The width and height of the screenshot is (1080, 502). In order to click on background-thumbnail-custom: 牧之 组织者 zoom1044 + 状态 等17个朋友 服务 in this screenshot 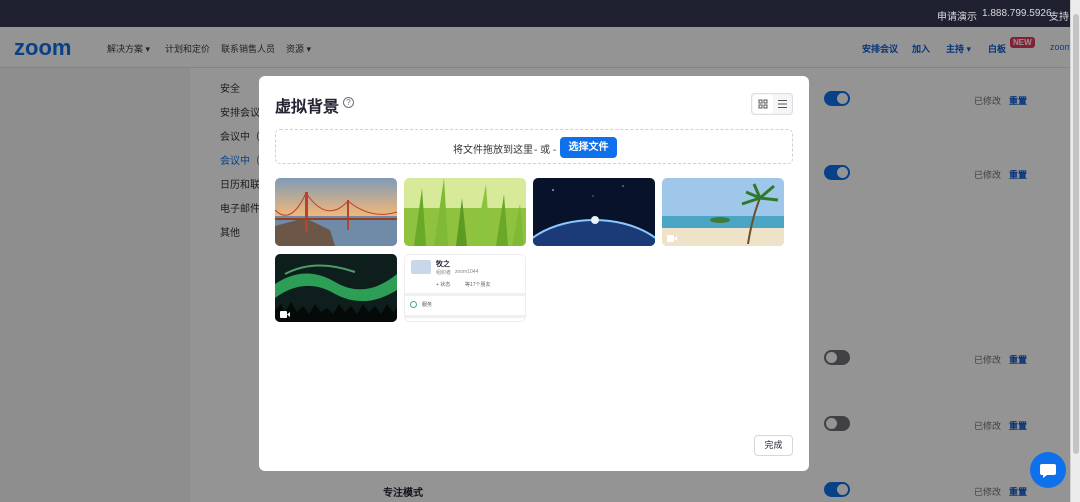, I will do `click(465, 288)`.